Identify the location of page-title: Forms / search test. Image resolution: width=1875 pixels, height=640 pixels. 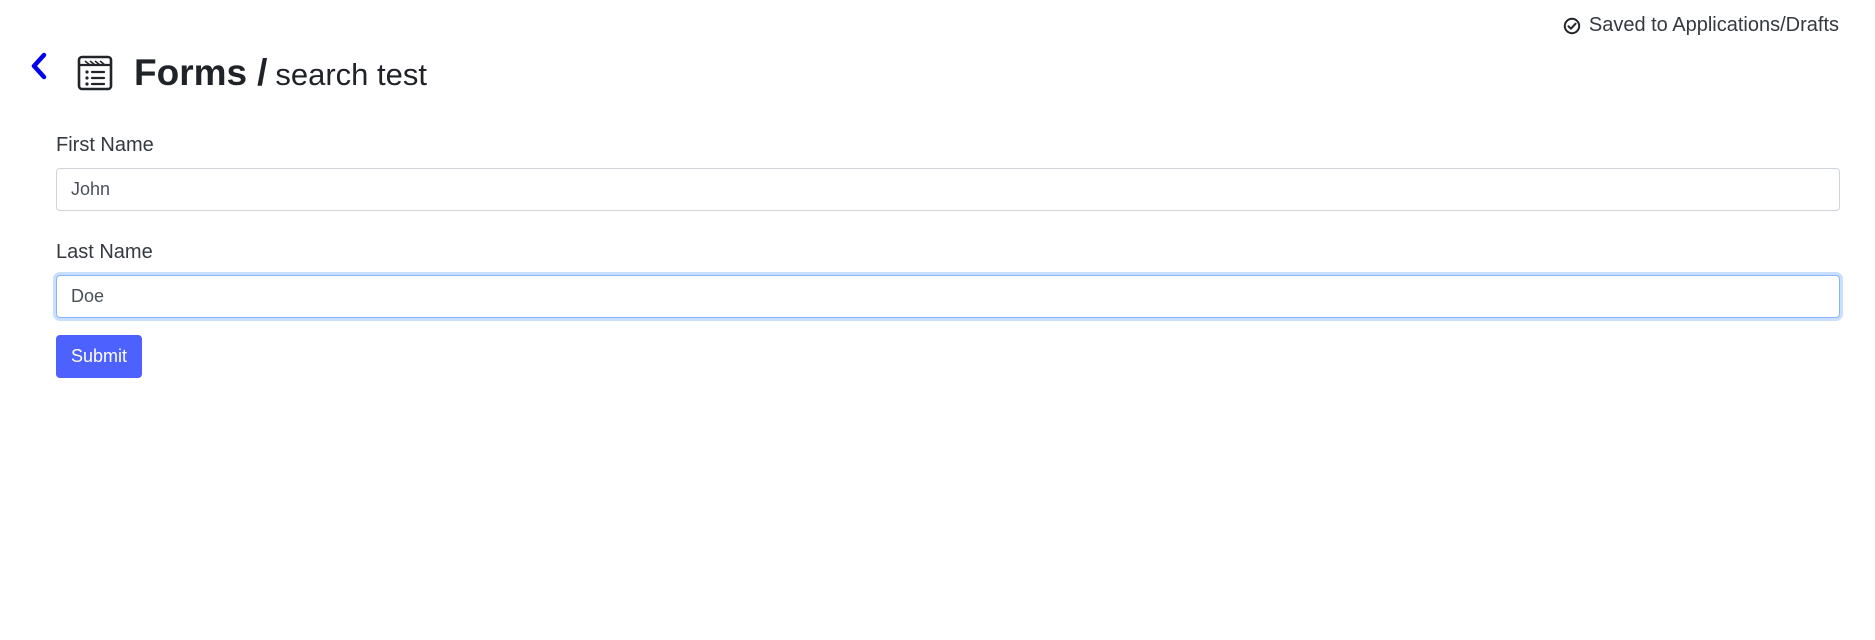
(280, 73).